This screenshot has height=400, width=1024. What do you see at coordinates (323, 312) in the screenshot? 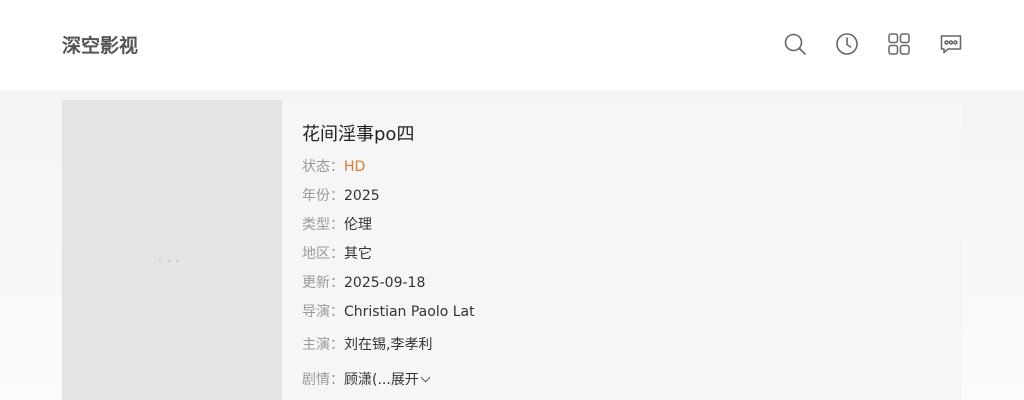
I see `director-label: 导演：` at bounding box center [323, 312].